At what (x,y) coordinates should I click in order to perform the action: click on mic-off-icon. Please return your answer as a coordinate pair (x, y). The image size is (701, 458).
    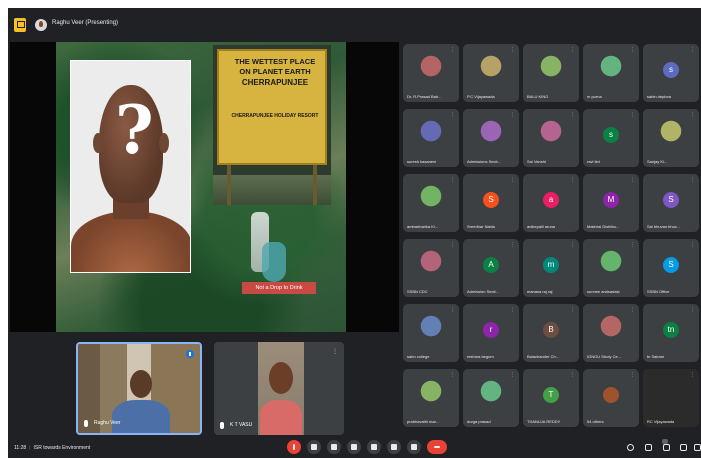
    Looking at the image, I should click on (294, 447).